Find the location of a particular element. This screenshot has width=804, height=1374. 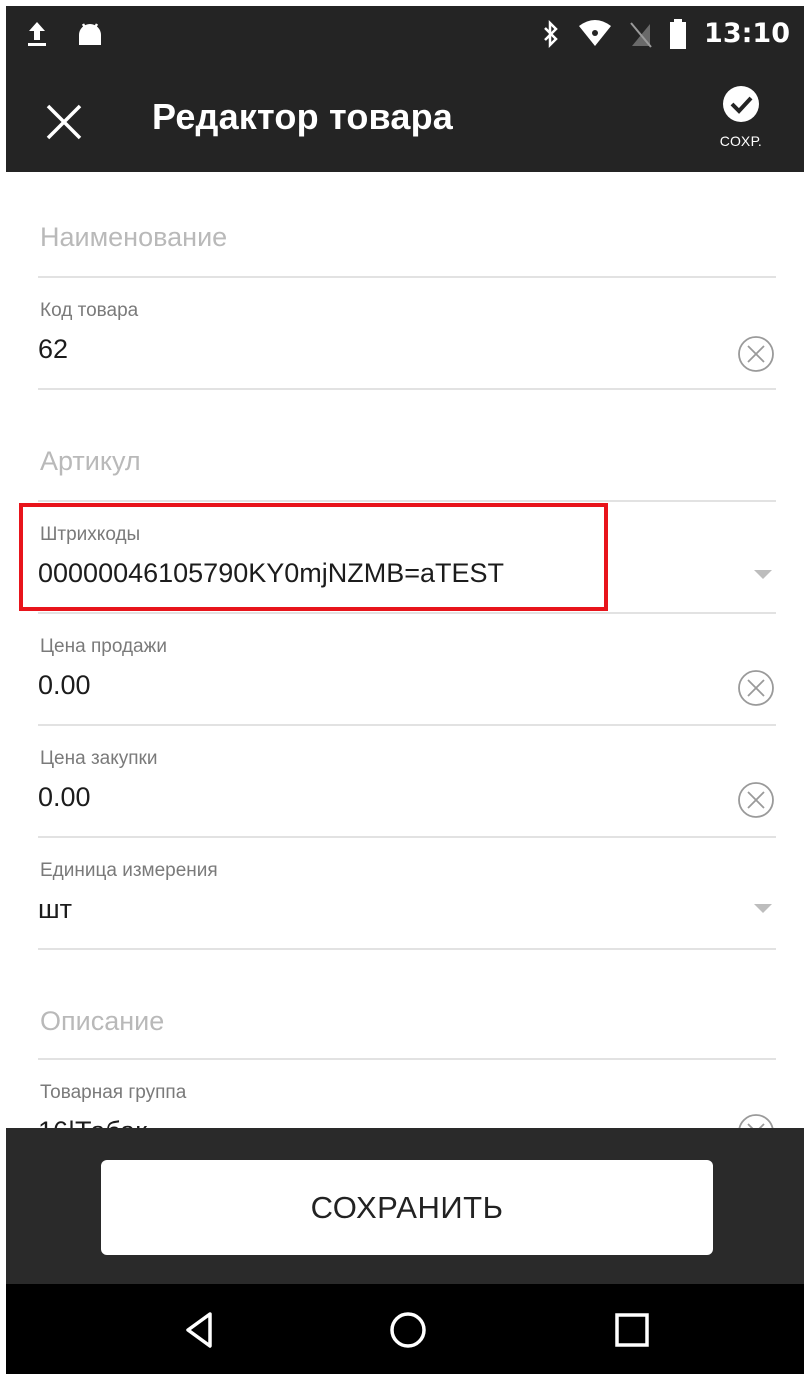

back-icon is located at coordinates (200, 1330).